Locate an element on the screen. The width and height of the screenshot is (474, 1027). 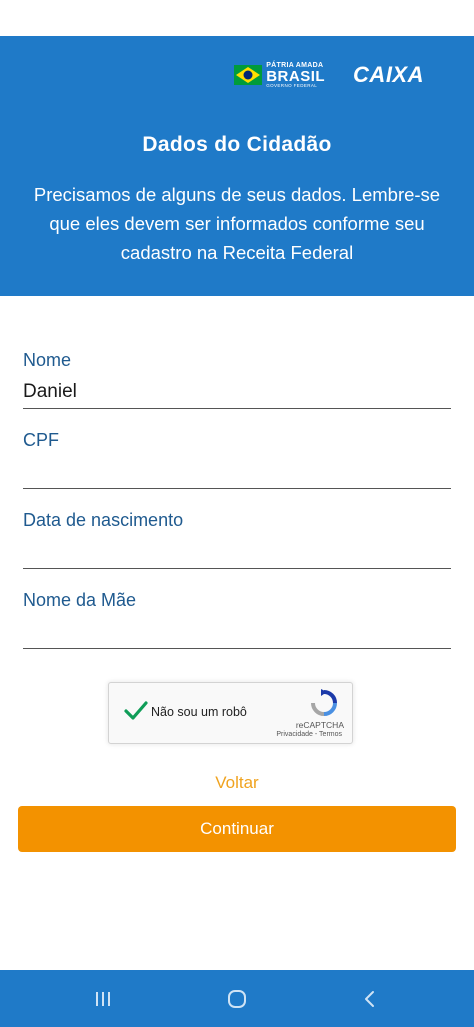
cpf-field-underline is located at coordinates (237, 488).